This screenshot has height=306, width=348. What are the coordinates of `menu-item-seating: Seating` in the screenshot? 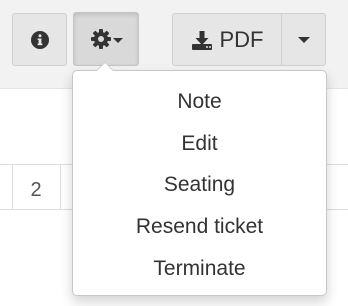 It's located at (199, 185).